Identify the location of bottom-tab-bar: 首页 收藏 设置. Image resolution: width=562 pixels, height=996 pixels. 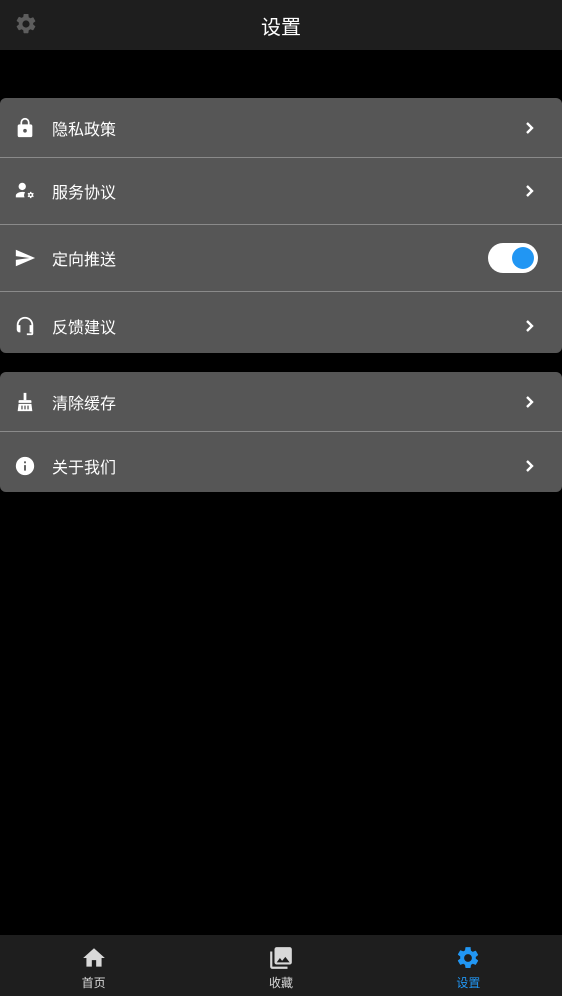
(281, 965).